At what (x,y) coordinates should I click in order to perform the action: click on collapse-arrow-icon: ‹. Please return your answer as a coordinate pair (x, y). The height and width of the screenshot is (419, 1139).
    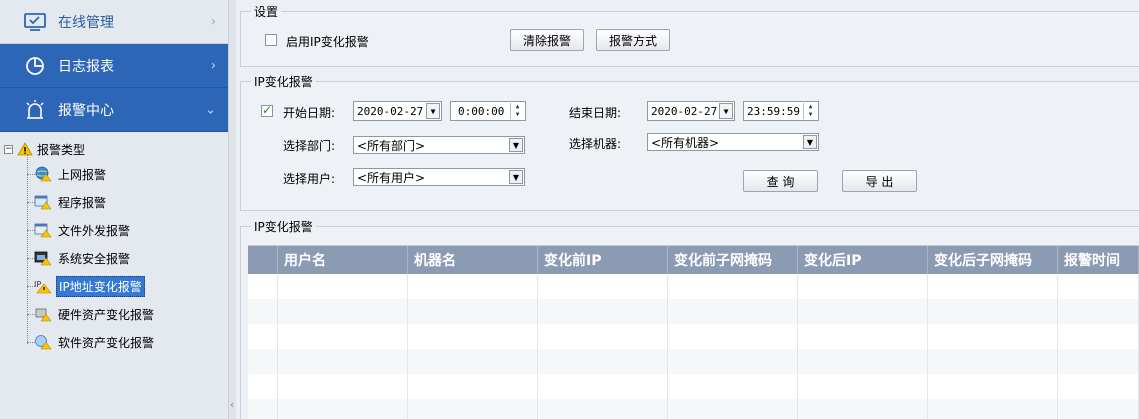
    Looking at the image, I should click on (232, 404).